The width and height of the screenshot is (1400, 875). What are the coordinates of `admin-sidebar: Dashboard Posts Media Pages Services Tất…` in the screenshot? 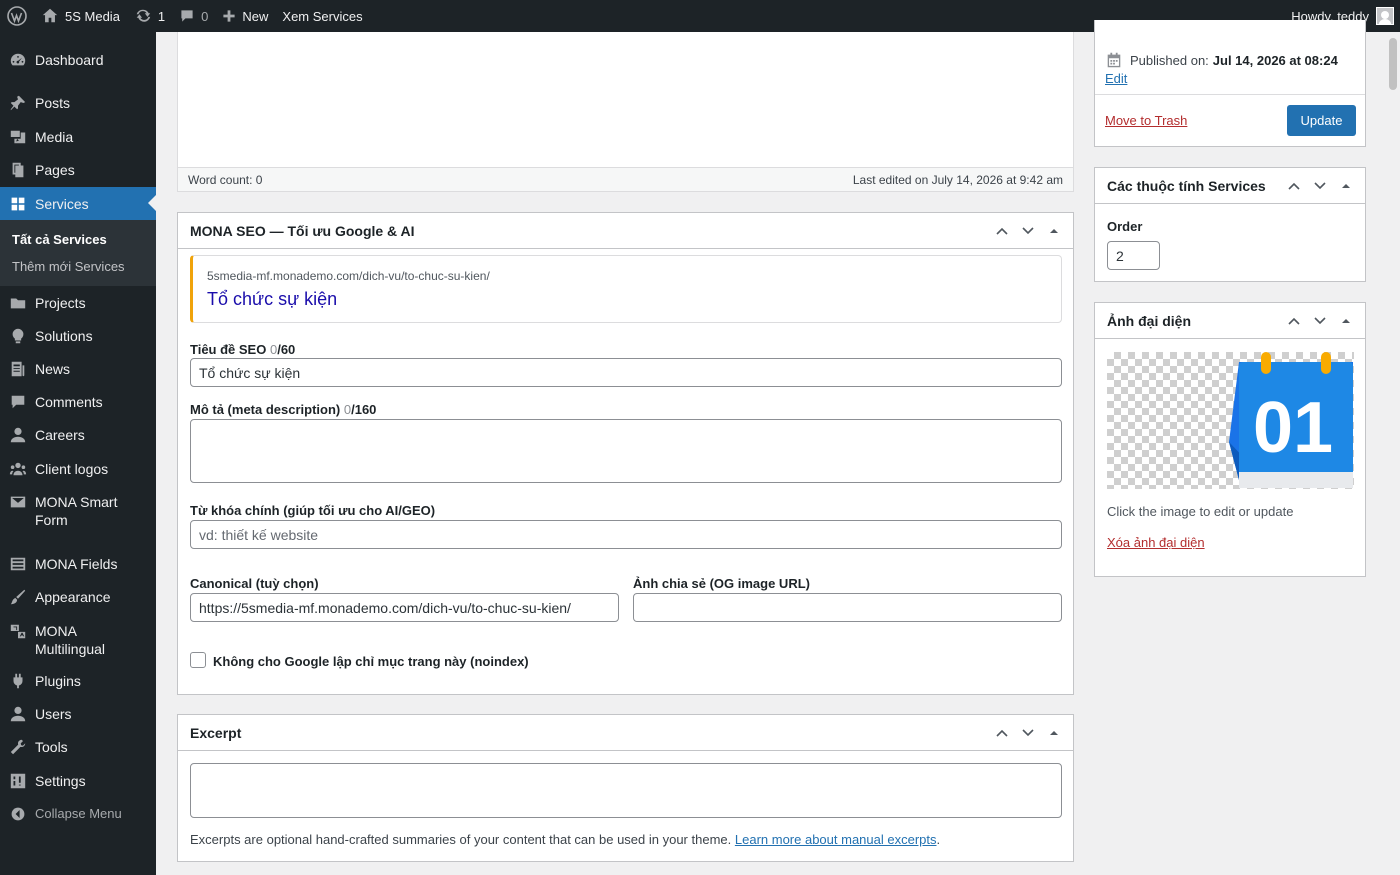 It's located at (78, 453).